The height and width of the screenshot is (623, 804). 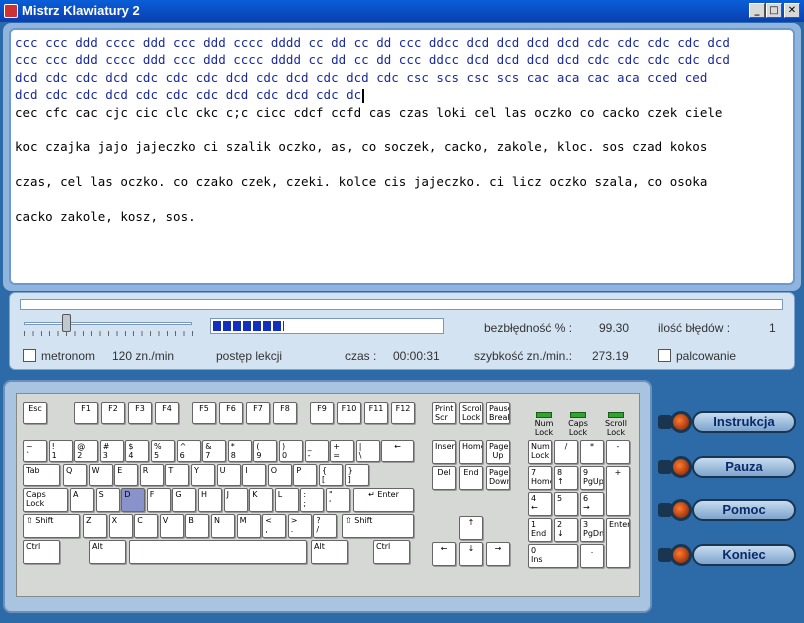 What do you see at coordinates (75, 475) in the screenshot?
I see `key-q: Q` at bounding box center [75, 475].